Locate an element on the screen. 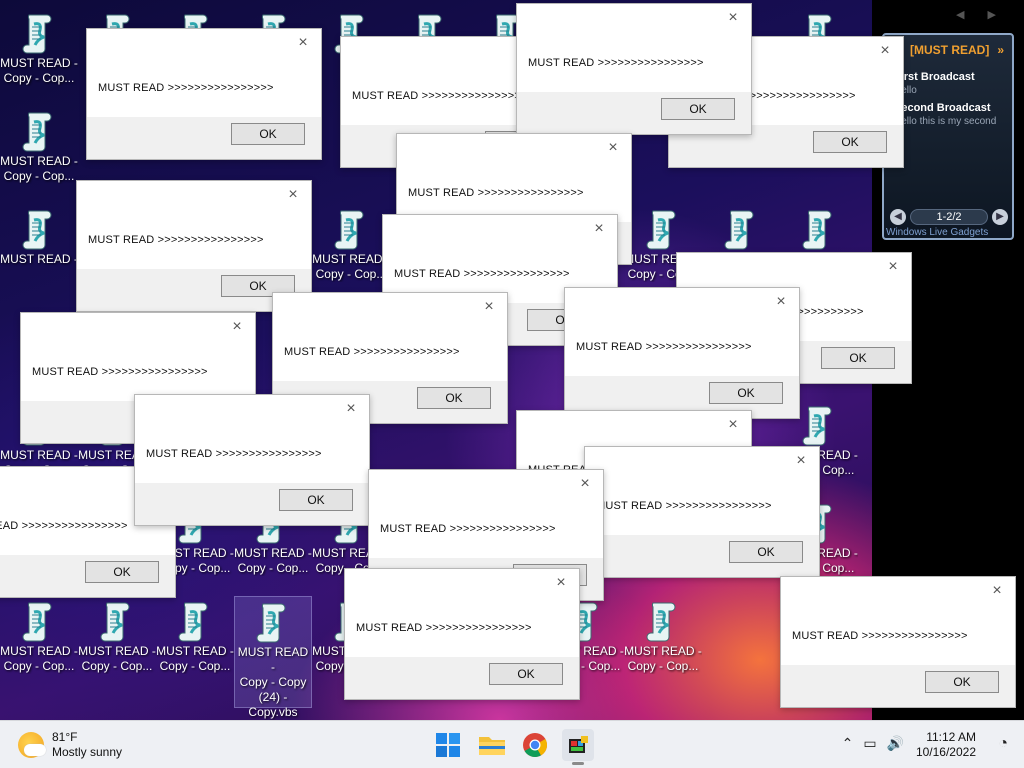 The image size is (1024, 768). folder-icon is located at coordinates (492, 746).